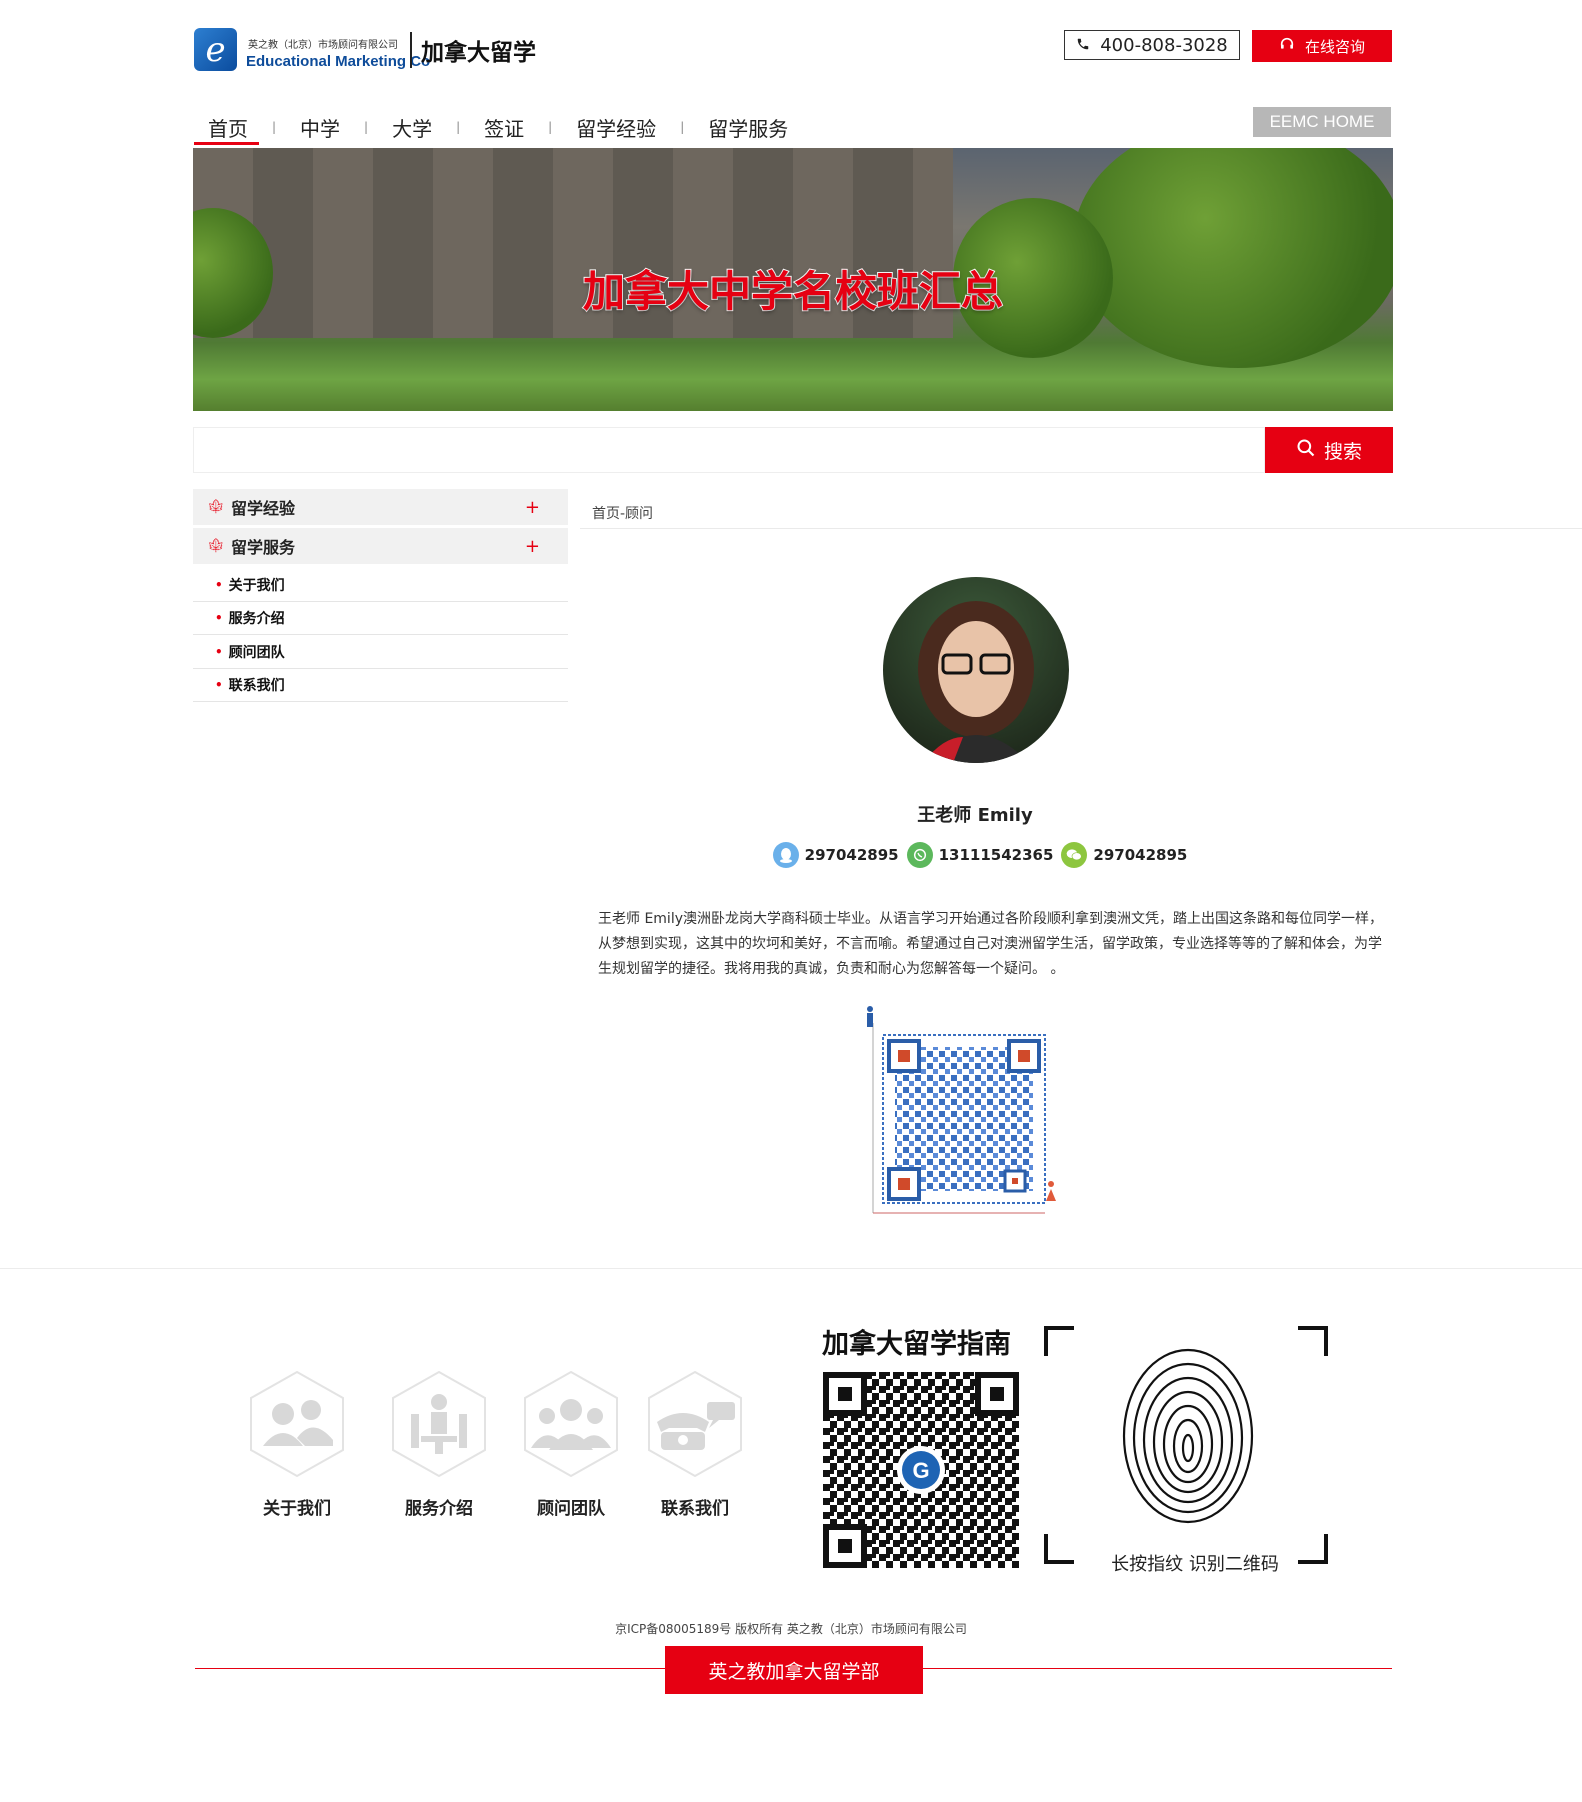 This screenshot has width=1582, height=1802. I want to click on sidebar-item-consultants: • 顾问团队, so click(380, 652).